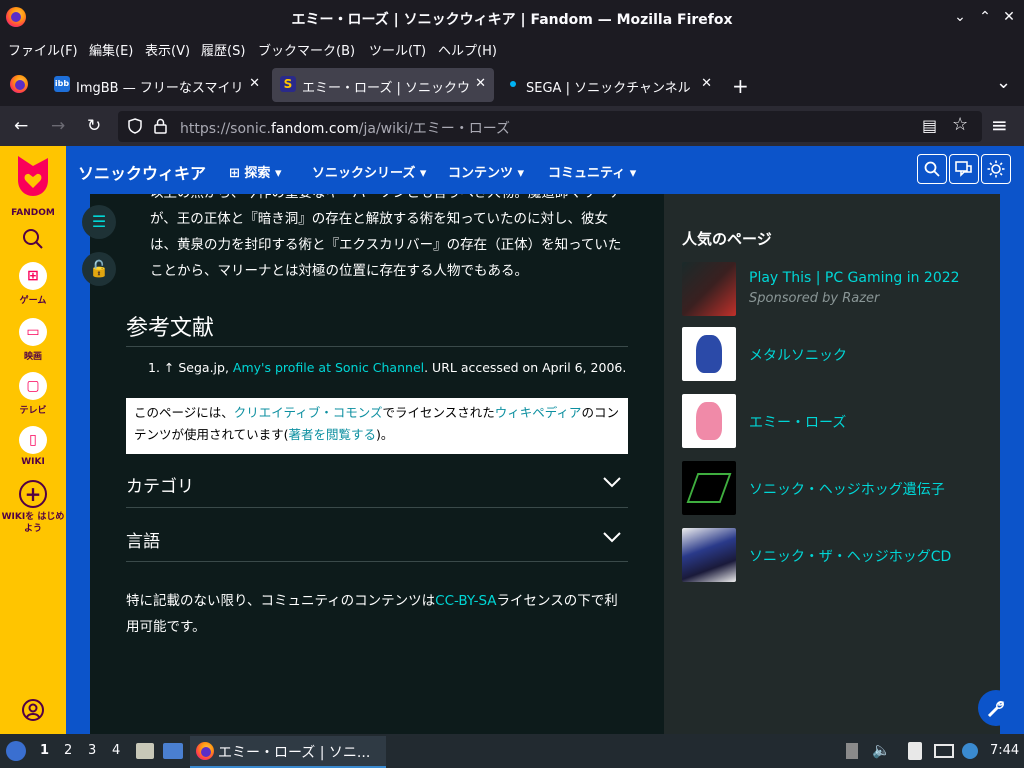  What do you see at coordinates (960, 17) in the screenshot?
I see `minimize-button: ⌄` at bounding box center [960, 17].